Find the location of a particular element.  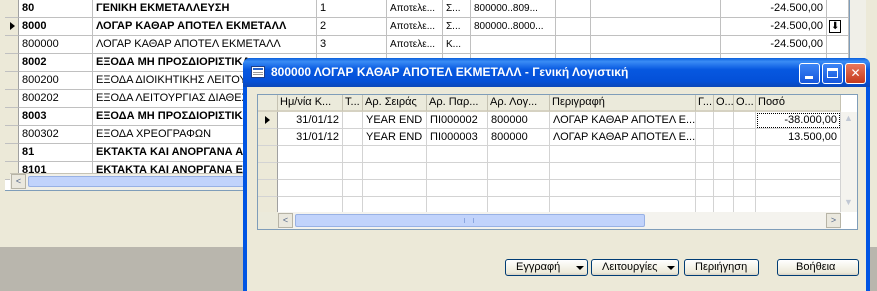

close-button: ✕ is located at coordinates (855, 73).